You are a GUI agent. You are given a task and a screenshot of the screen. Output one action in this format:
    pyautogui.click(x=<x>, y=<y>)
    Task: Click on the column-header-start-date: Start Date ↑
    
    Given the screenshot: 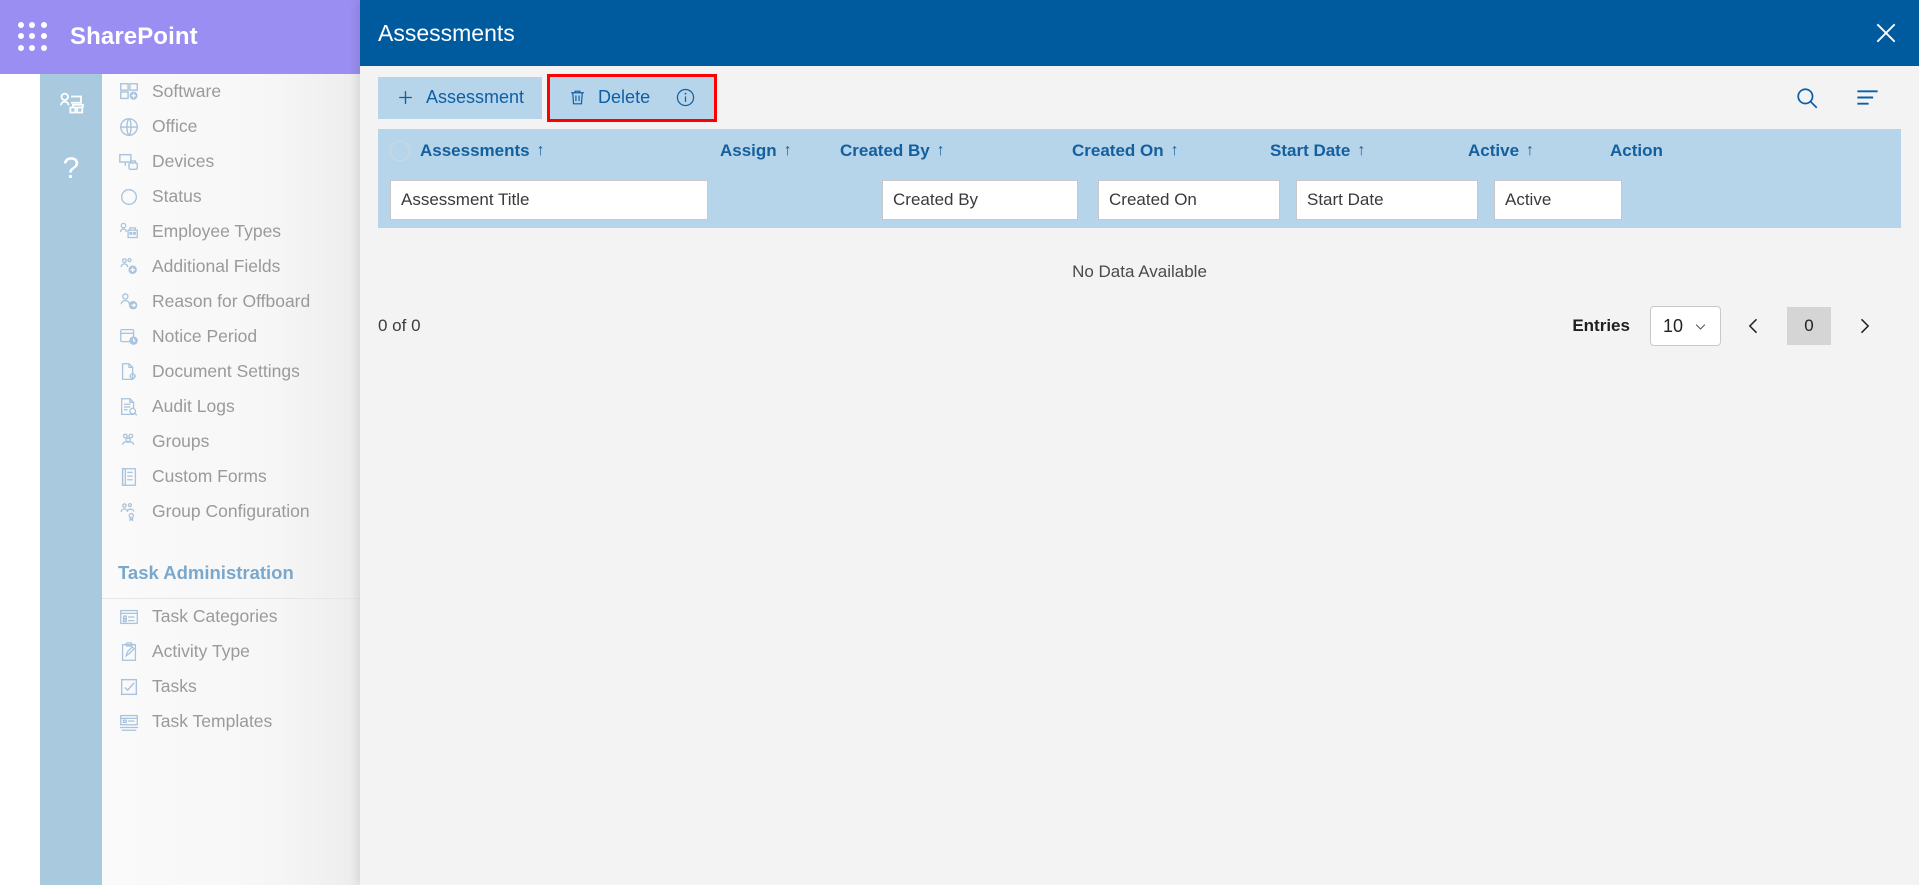 What is the action you would take?
    pyautogui.click(x=1369, y=151)
    